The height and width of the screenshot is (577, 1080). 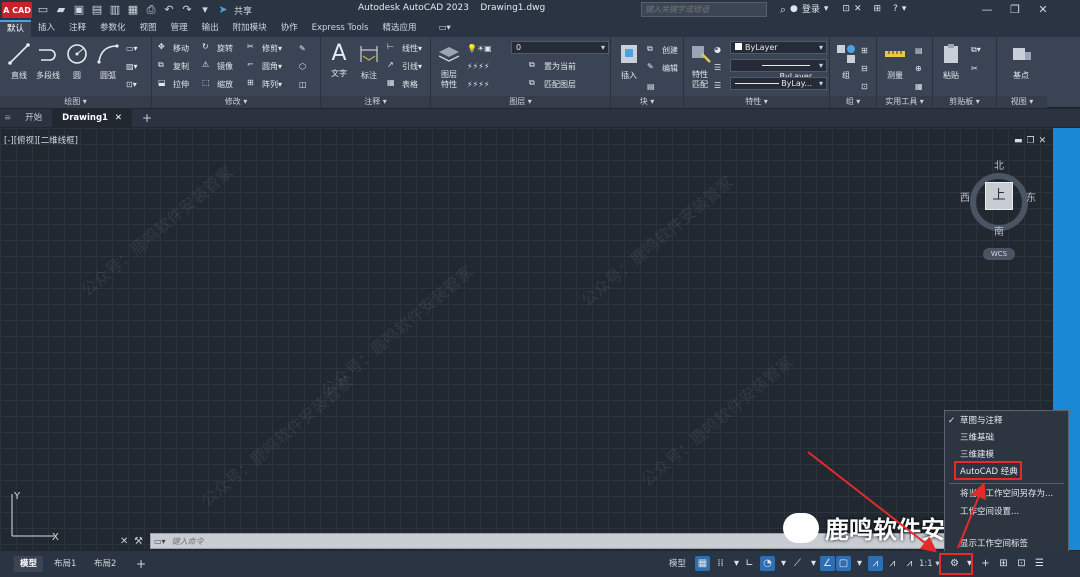 What do you see at coordinates (892, 563) in the screenshot?
I see `auto-scale-icon: ⩘` at bounding box center [892, 563].